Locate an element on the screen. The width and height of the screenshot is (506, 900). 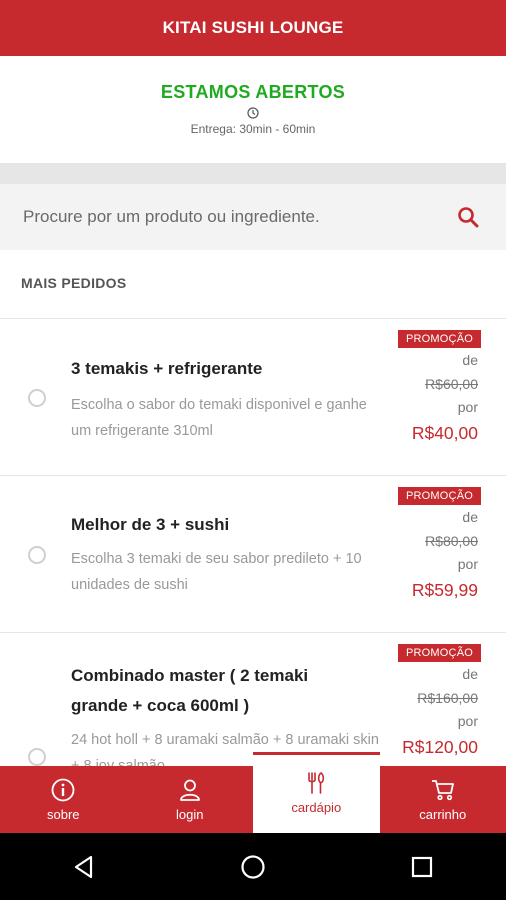
search-bar is located at coordinates (253, 217).